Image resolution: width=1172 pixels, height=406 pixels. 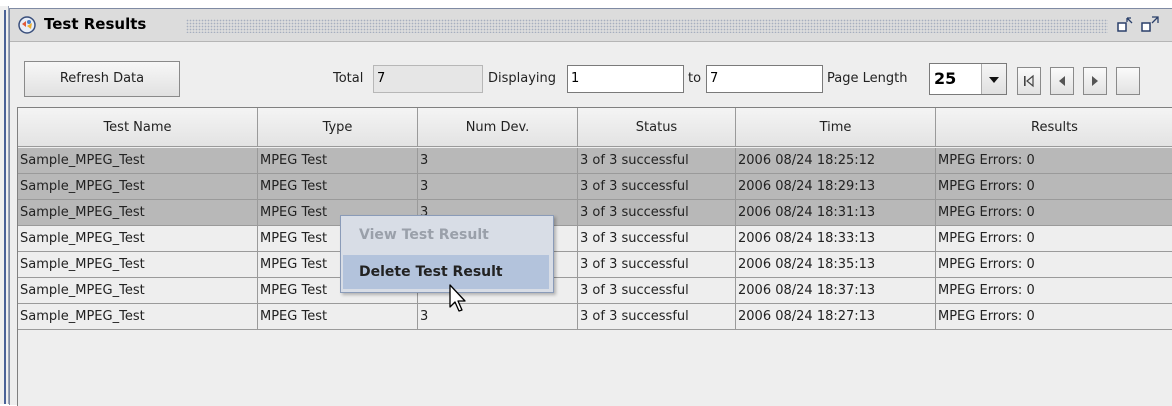 What do you see at coordinates (695, 78) in the screenshot?
I see `to-label: to` at bounding box center [695, 78].